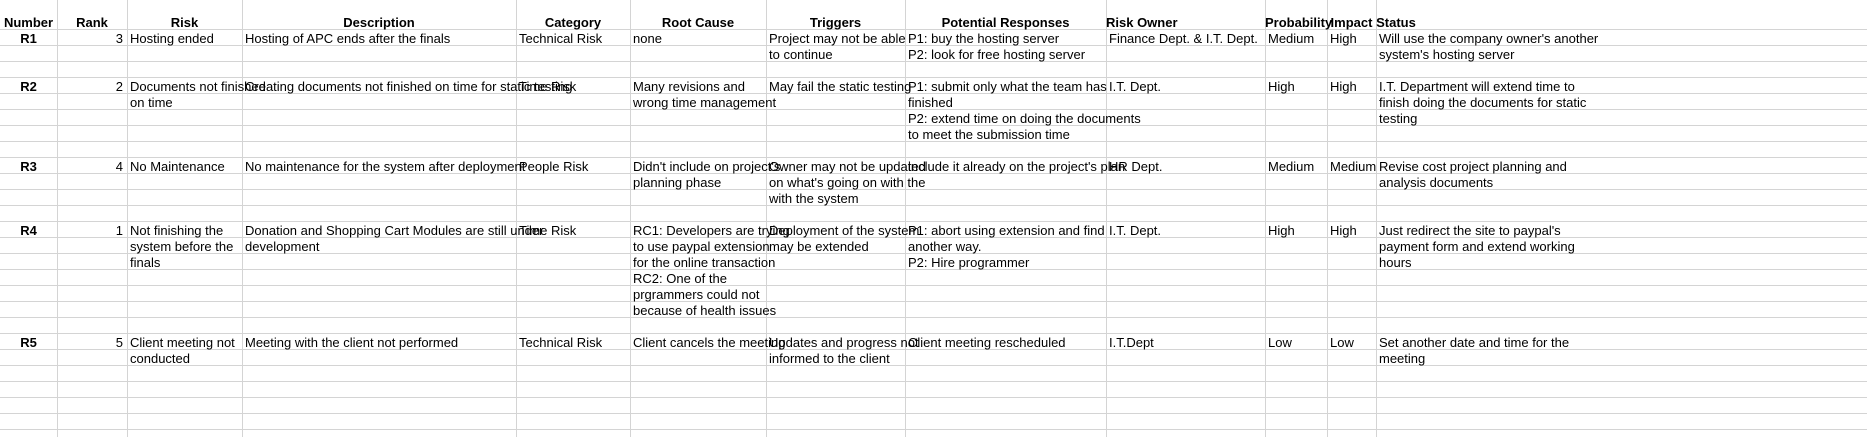 The image size is (1867, 437). What do you see at coordinates (987, 134) in the screenshot?
I see `cell-potential-responses: to meet the submission time` at bounding box center [987, 134].